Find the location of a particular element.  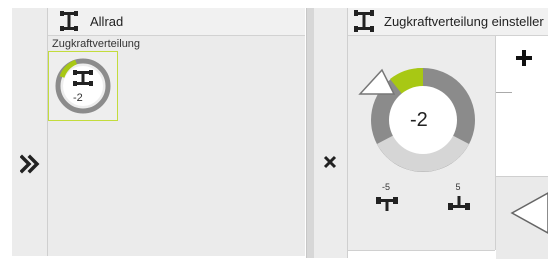

increment-area is located at coordinates (522, 106).